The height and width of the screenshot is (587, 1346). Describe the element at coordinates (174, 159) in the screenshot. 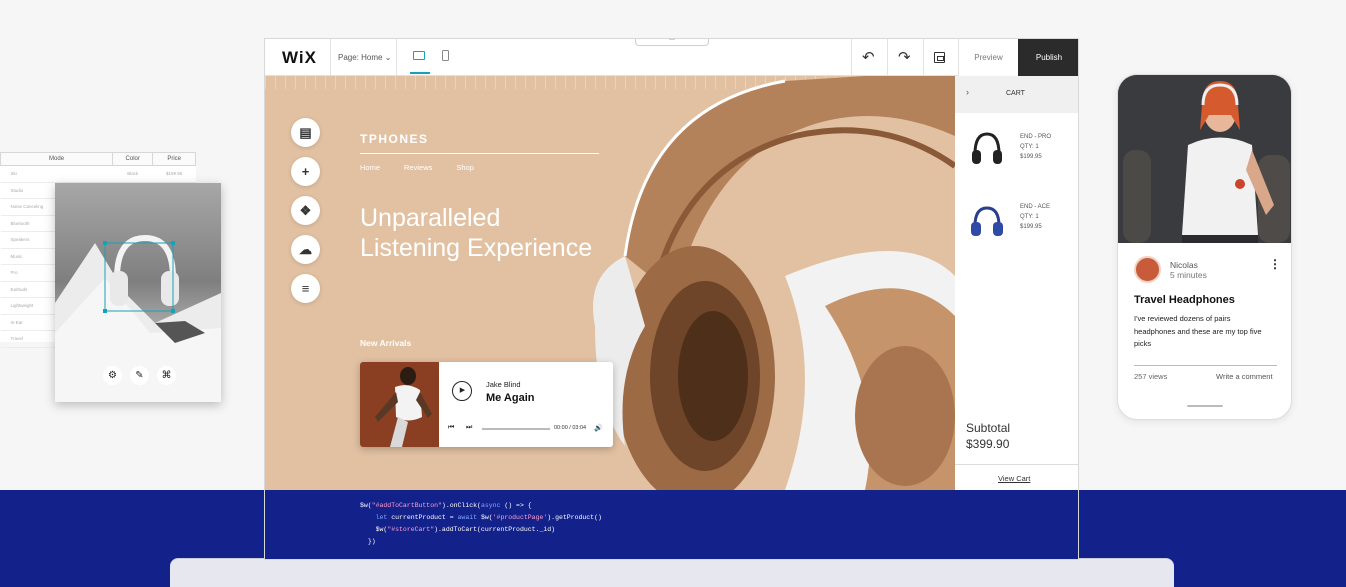

I see `column-header-price: Price` at that location.